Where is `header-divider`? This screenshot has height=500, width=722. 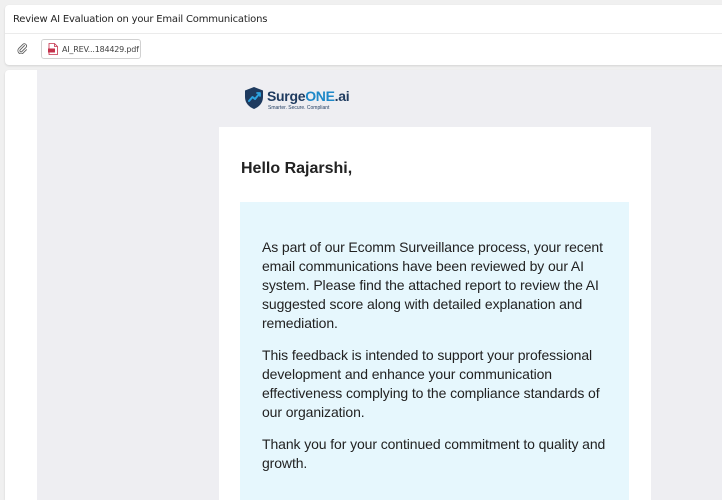 header-divider is located at coordinates (363, 33).